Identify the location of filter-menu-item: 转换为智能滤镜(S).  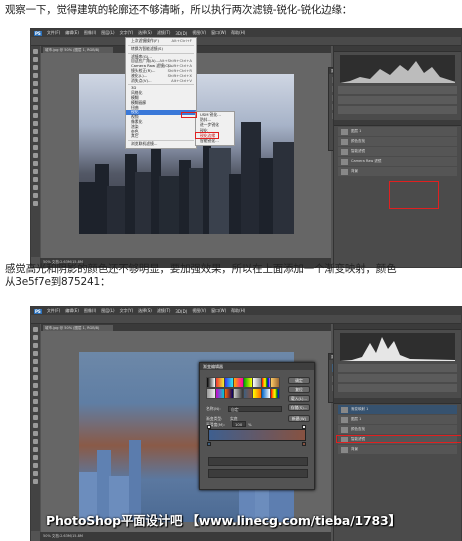
(161, 48).